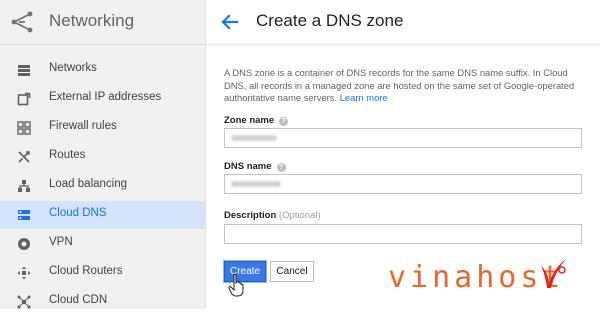  I want to click on page-header: Create a DNS zone, so click(403, 22).